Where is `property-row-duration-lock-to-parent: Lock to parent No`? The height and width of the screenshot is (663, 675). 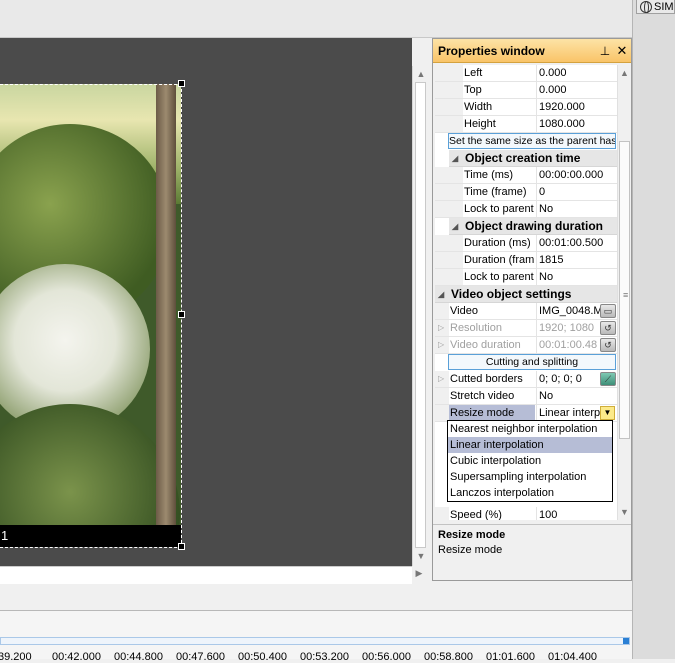 property-row-duration-lock-to-parent: Lock to parent No is located at coordinates (526, 277).